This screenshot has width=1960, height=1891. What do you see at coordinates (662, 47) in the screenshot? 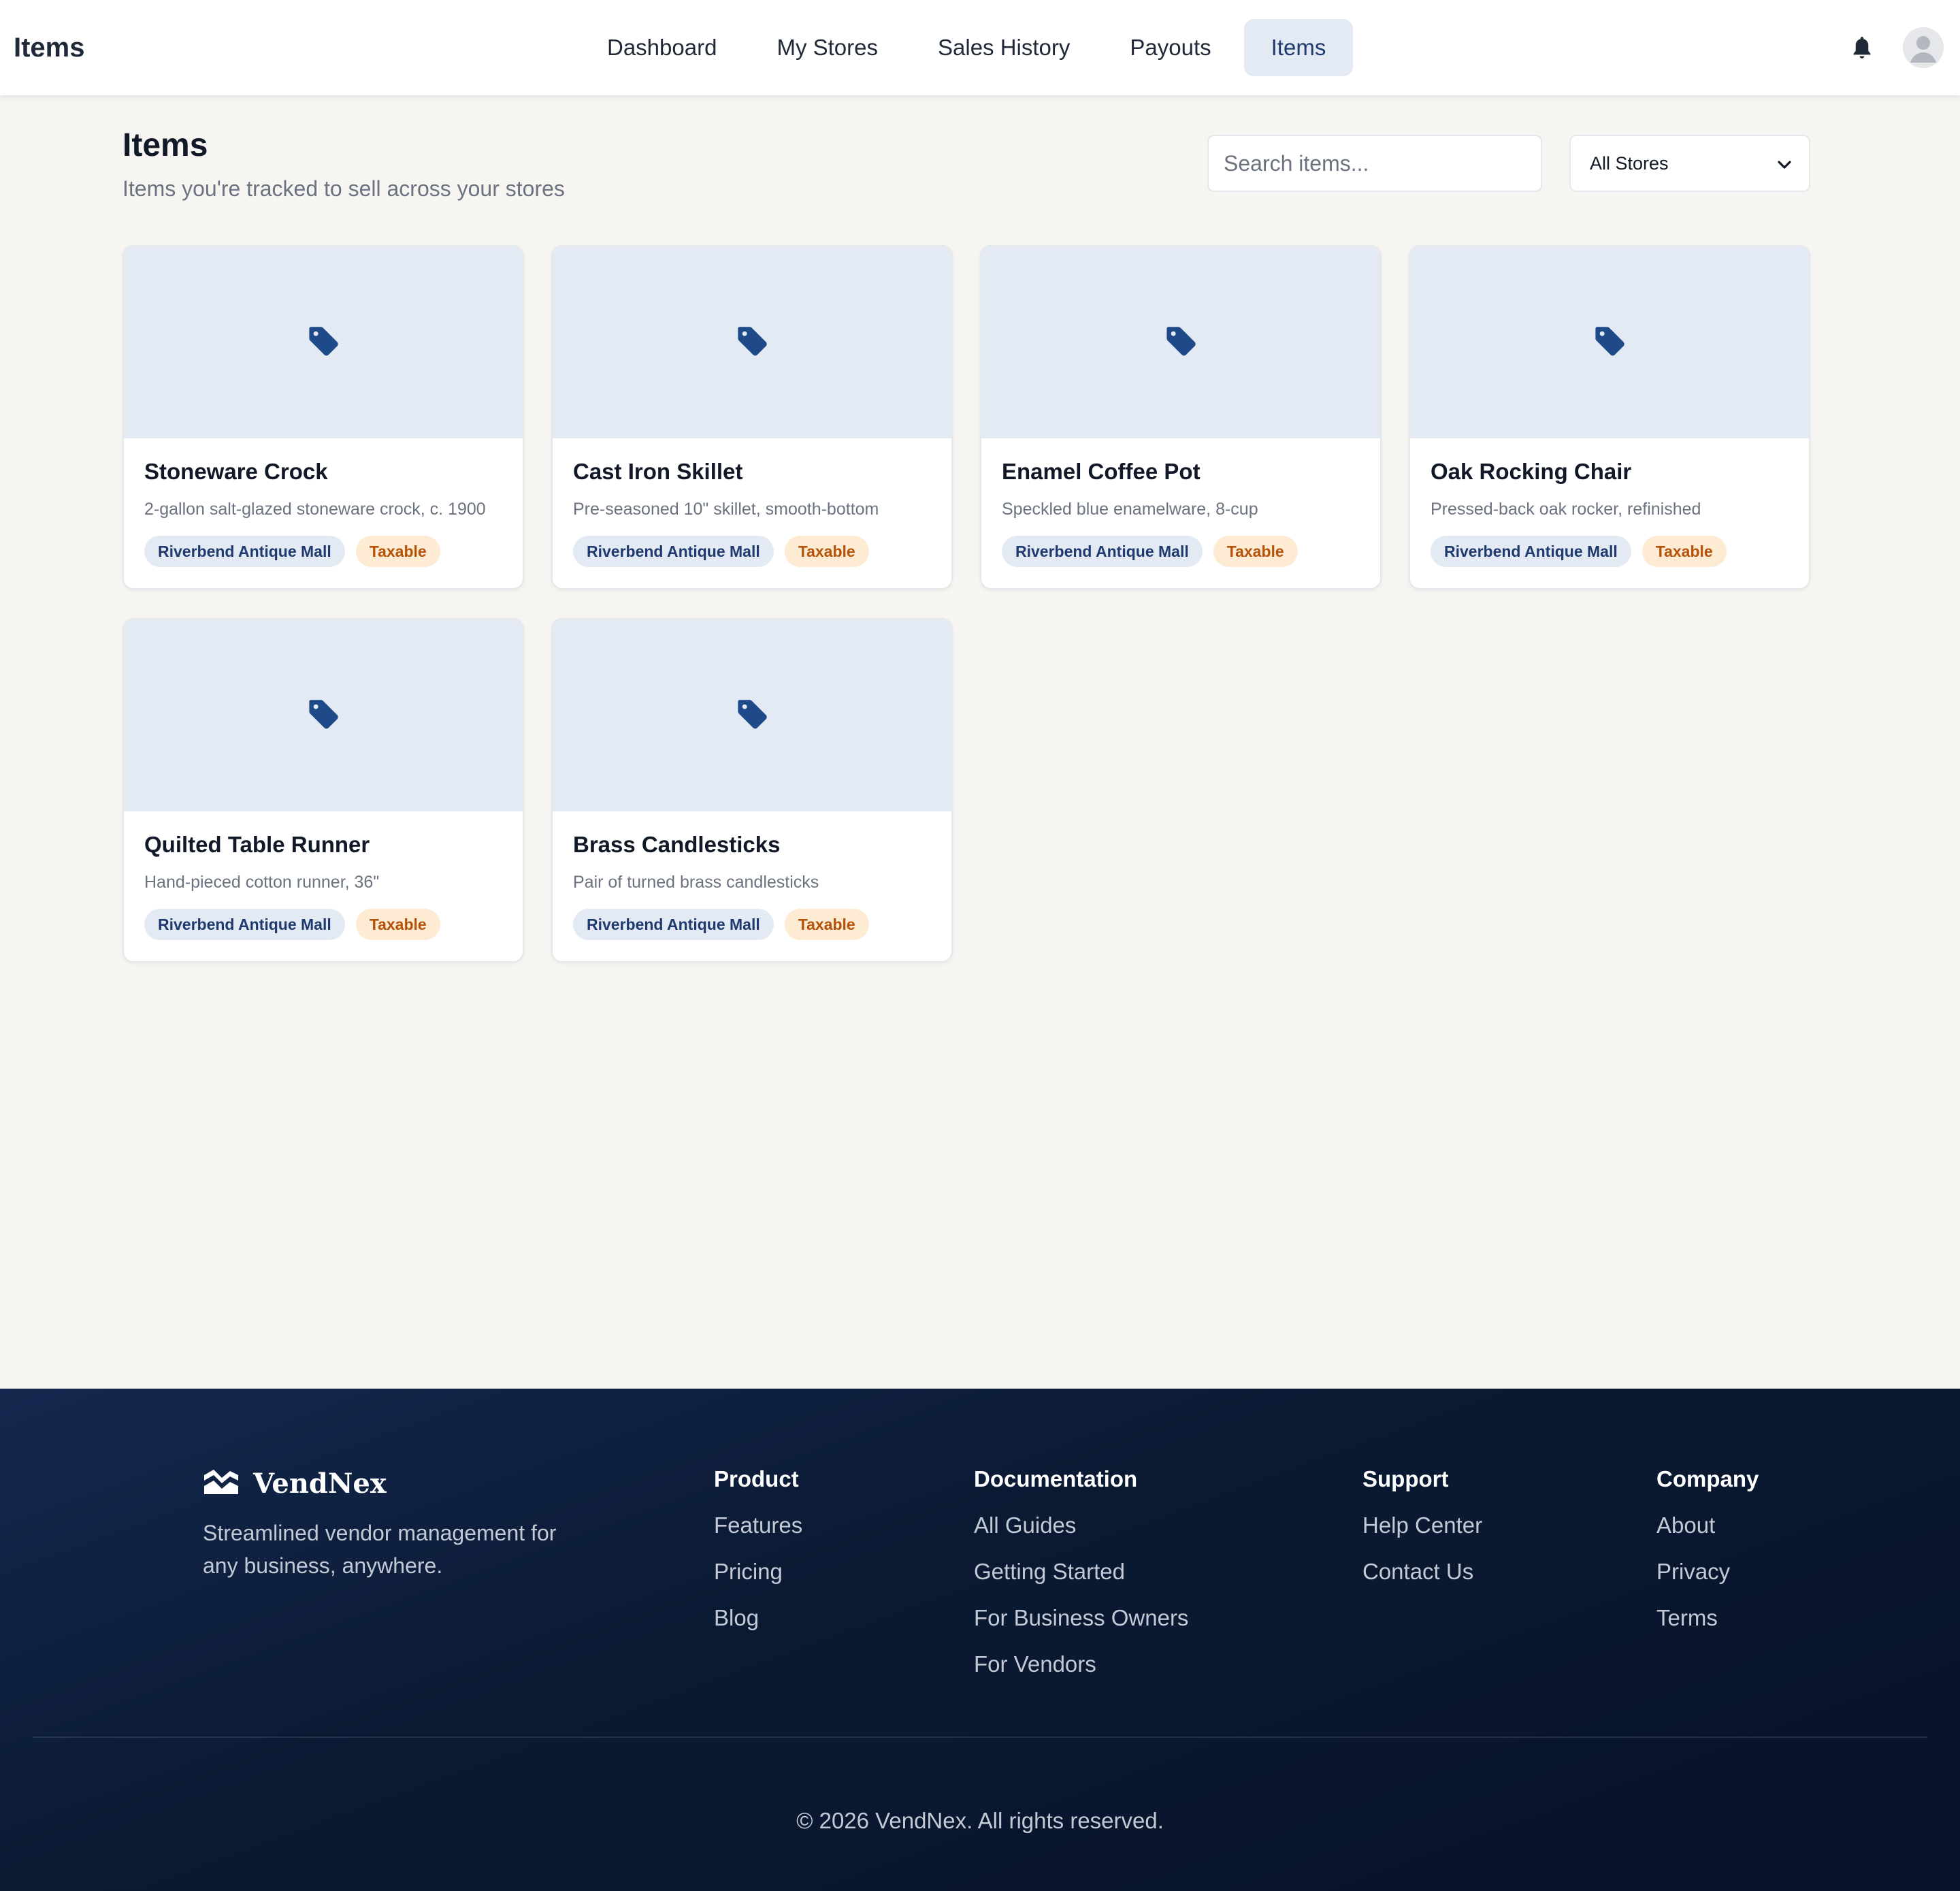
I see `nav-dashboard: Dashboard` at bounding box center [662, 47].